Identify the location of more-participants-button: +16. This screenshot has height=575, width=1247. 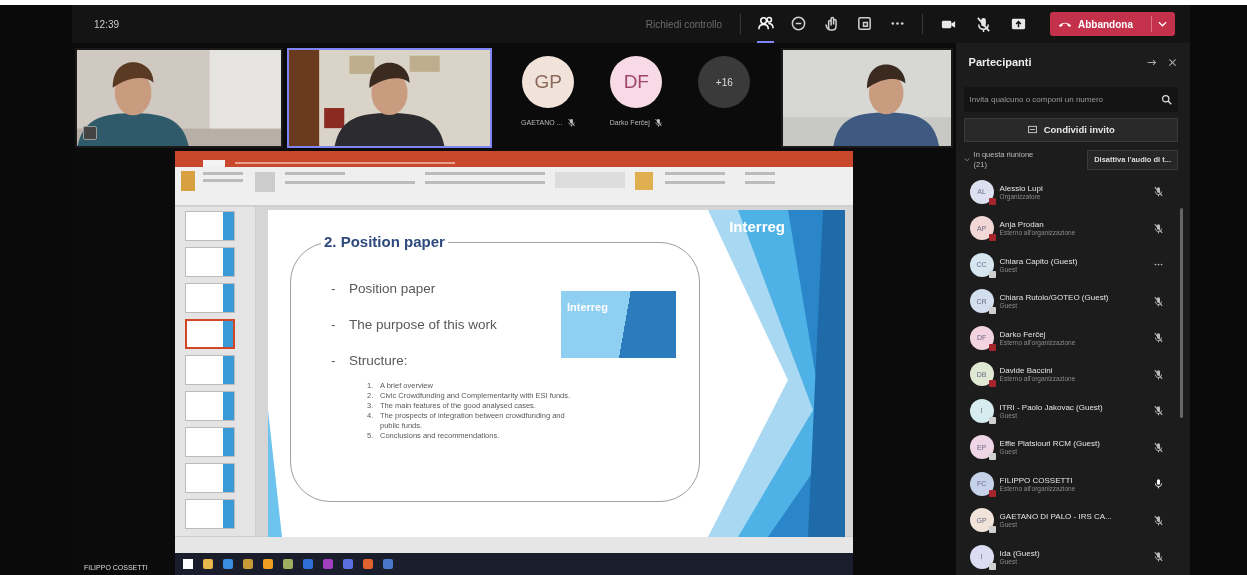
(724, 82).